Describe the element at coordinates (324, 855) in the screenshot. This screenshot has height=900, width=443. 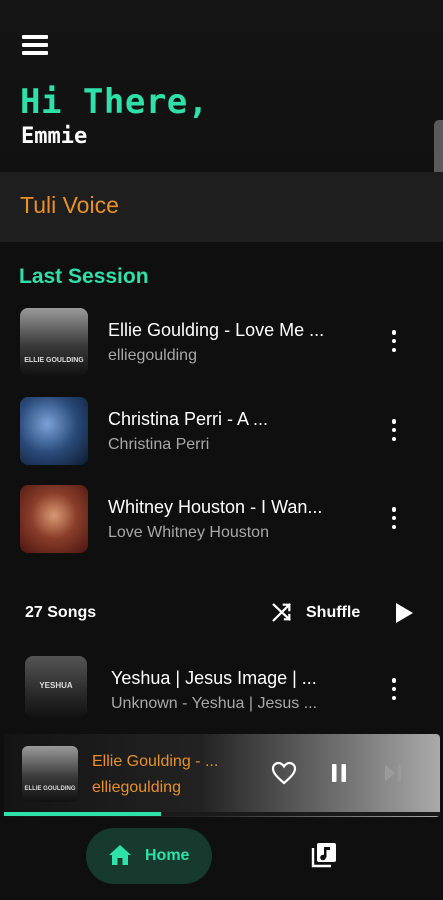
I see `music-library-icon` at that location.